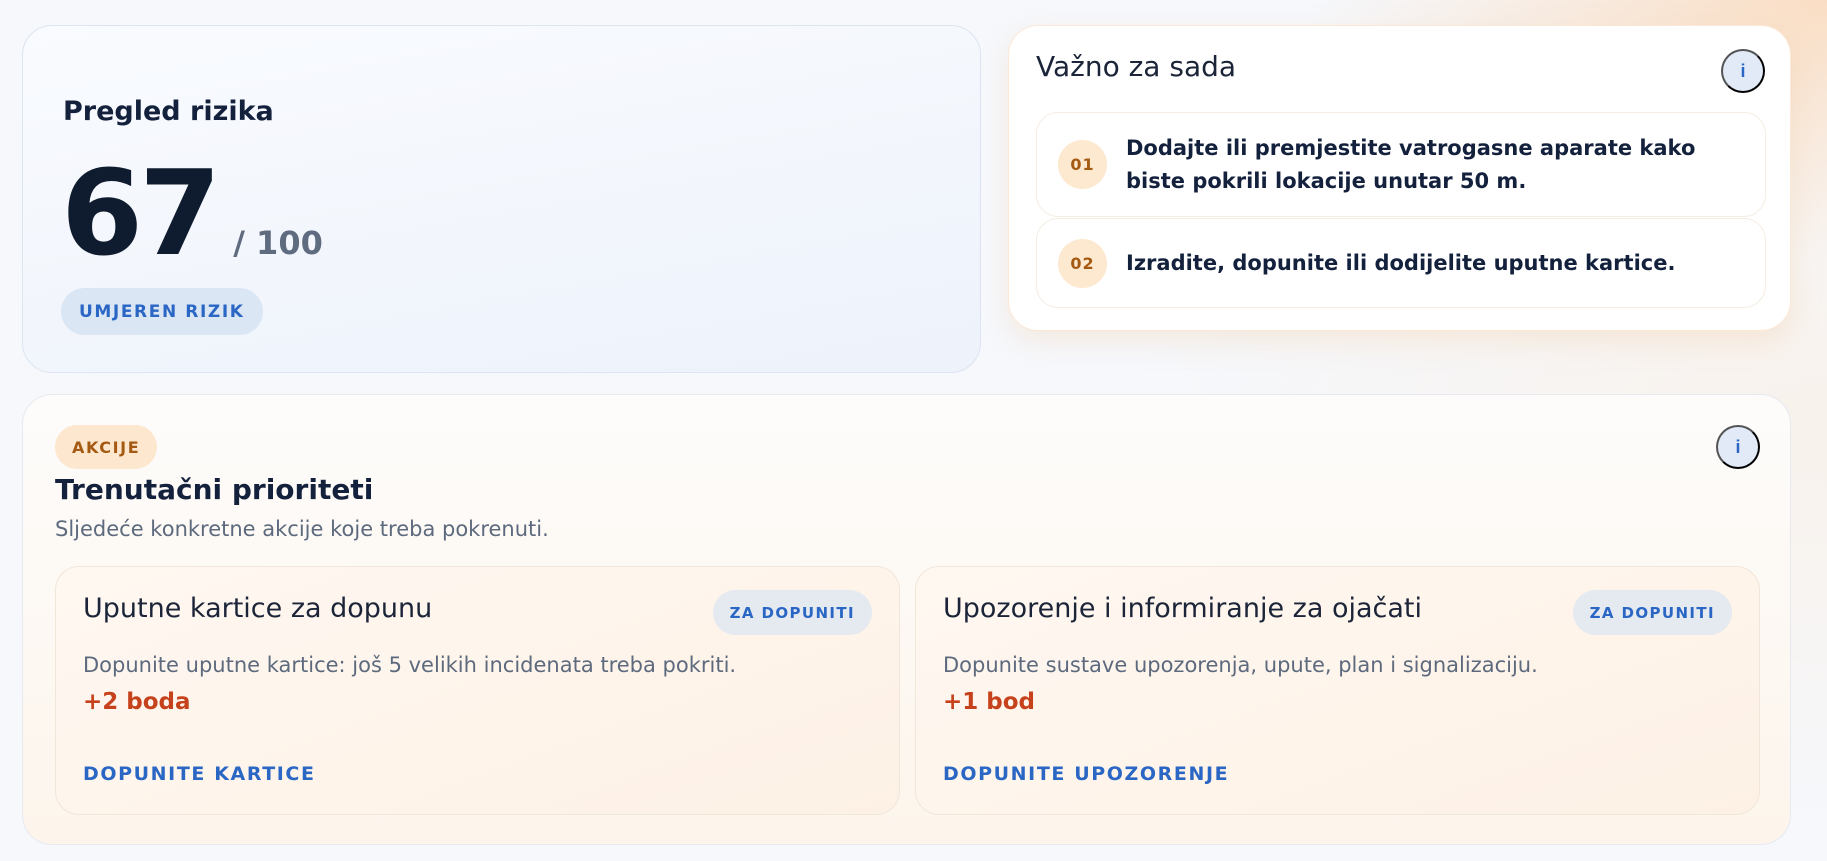 This screenshot has height=861, width=1827. I want to click on risk-level-badge: UMJEREN RIZIK, so click(162, 311).